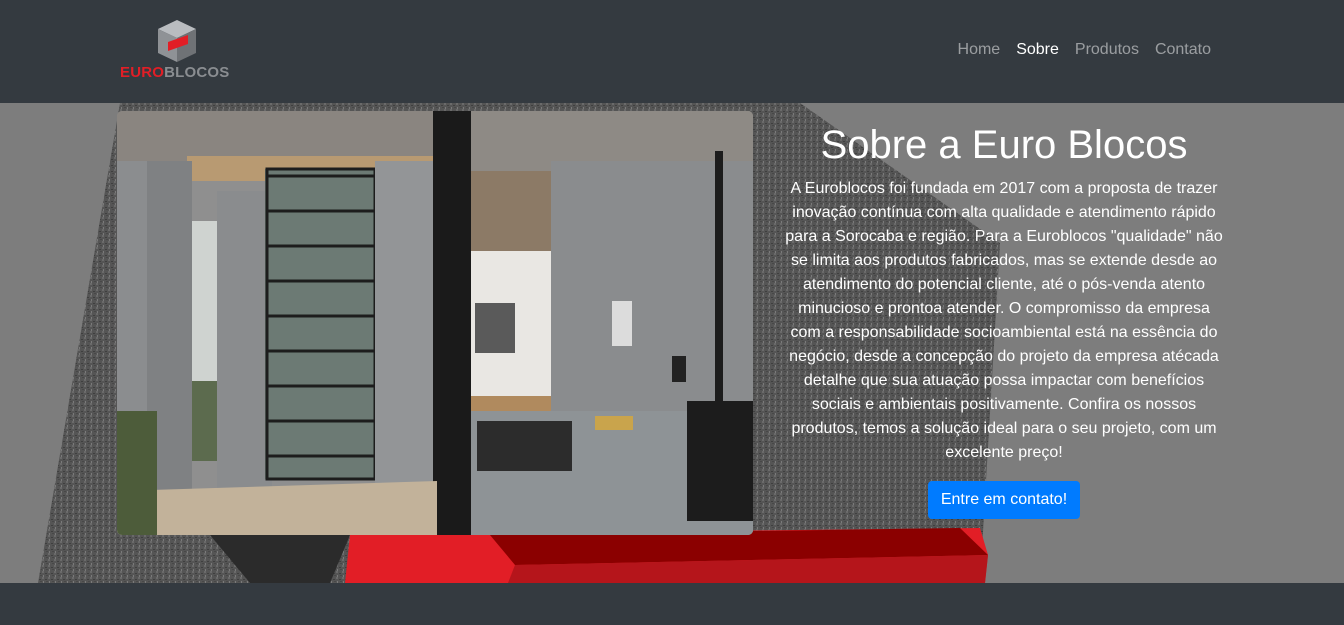 The height and width of the screenshot is (625, 1344). What do you see at coordinates (1107, 50) in the screenshot?
I see `nav-produtos: Produtos` at bounding box center [1107, 50].